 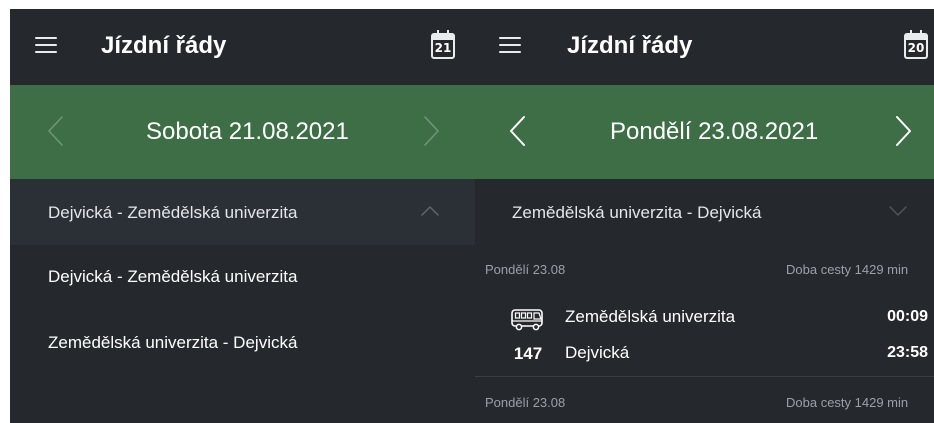 What do you see at coordinates (242, 47) in the screenshot?
I see `app-bar: Jízdní řády 21` at bounding box center [242, 47].